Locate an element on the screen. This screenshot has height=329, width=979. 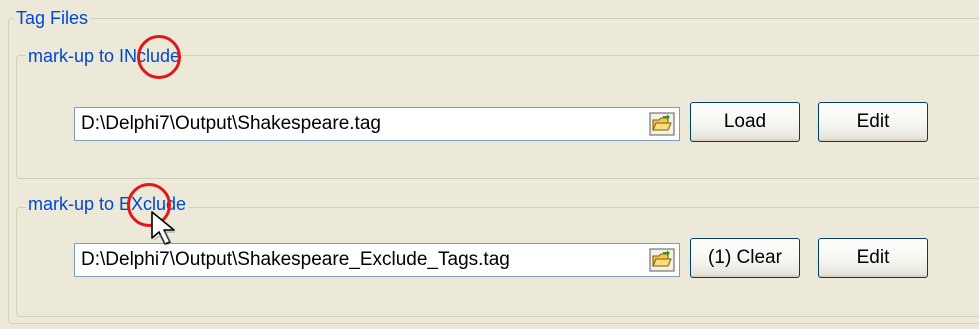
include-group-title: mark-up to INclude is located at coordinates (104, 56).